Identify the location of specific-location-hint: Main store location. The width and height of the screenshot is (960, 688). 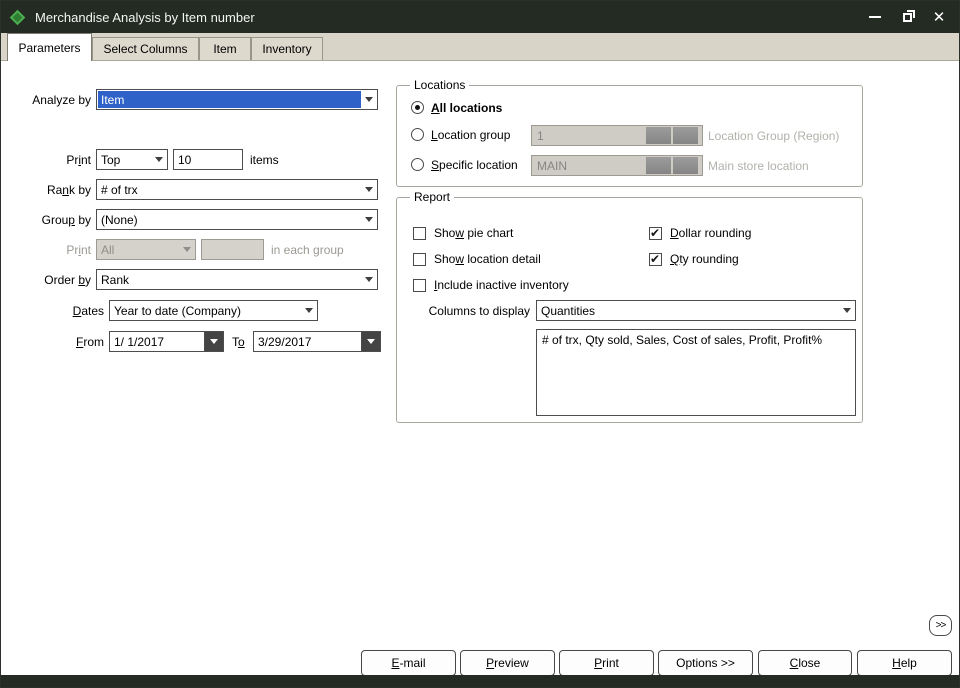
(758, 166).